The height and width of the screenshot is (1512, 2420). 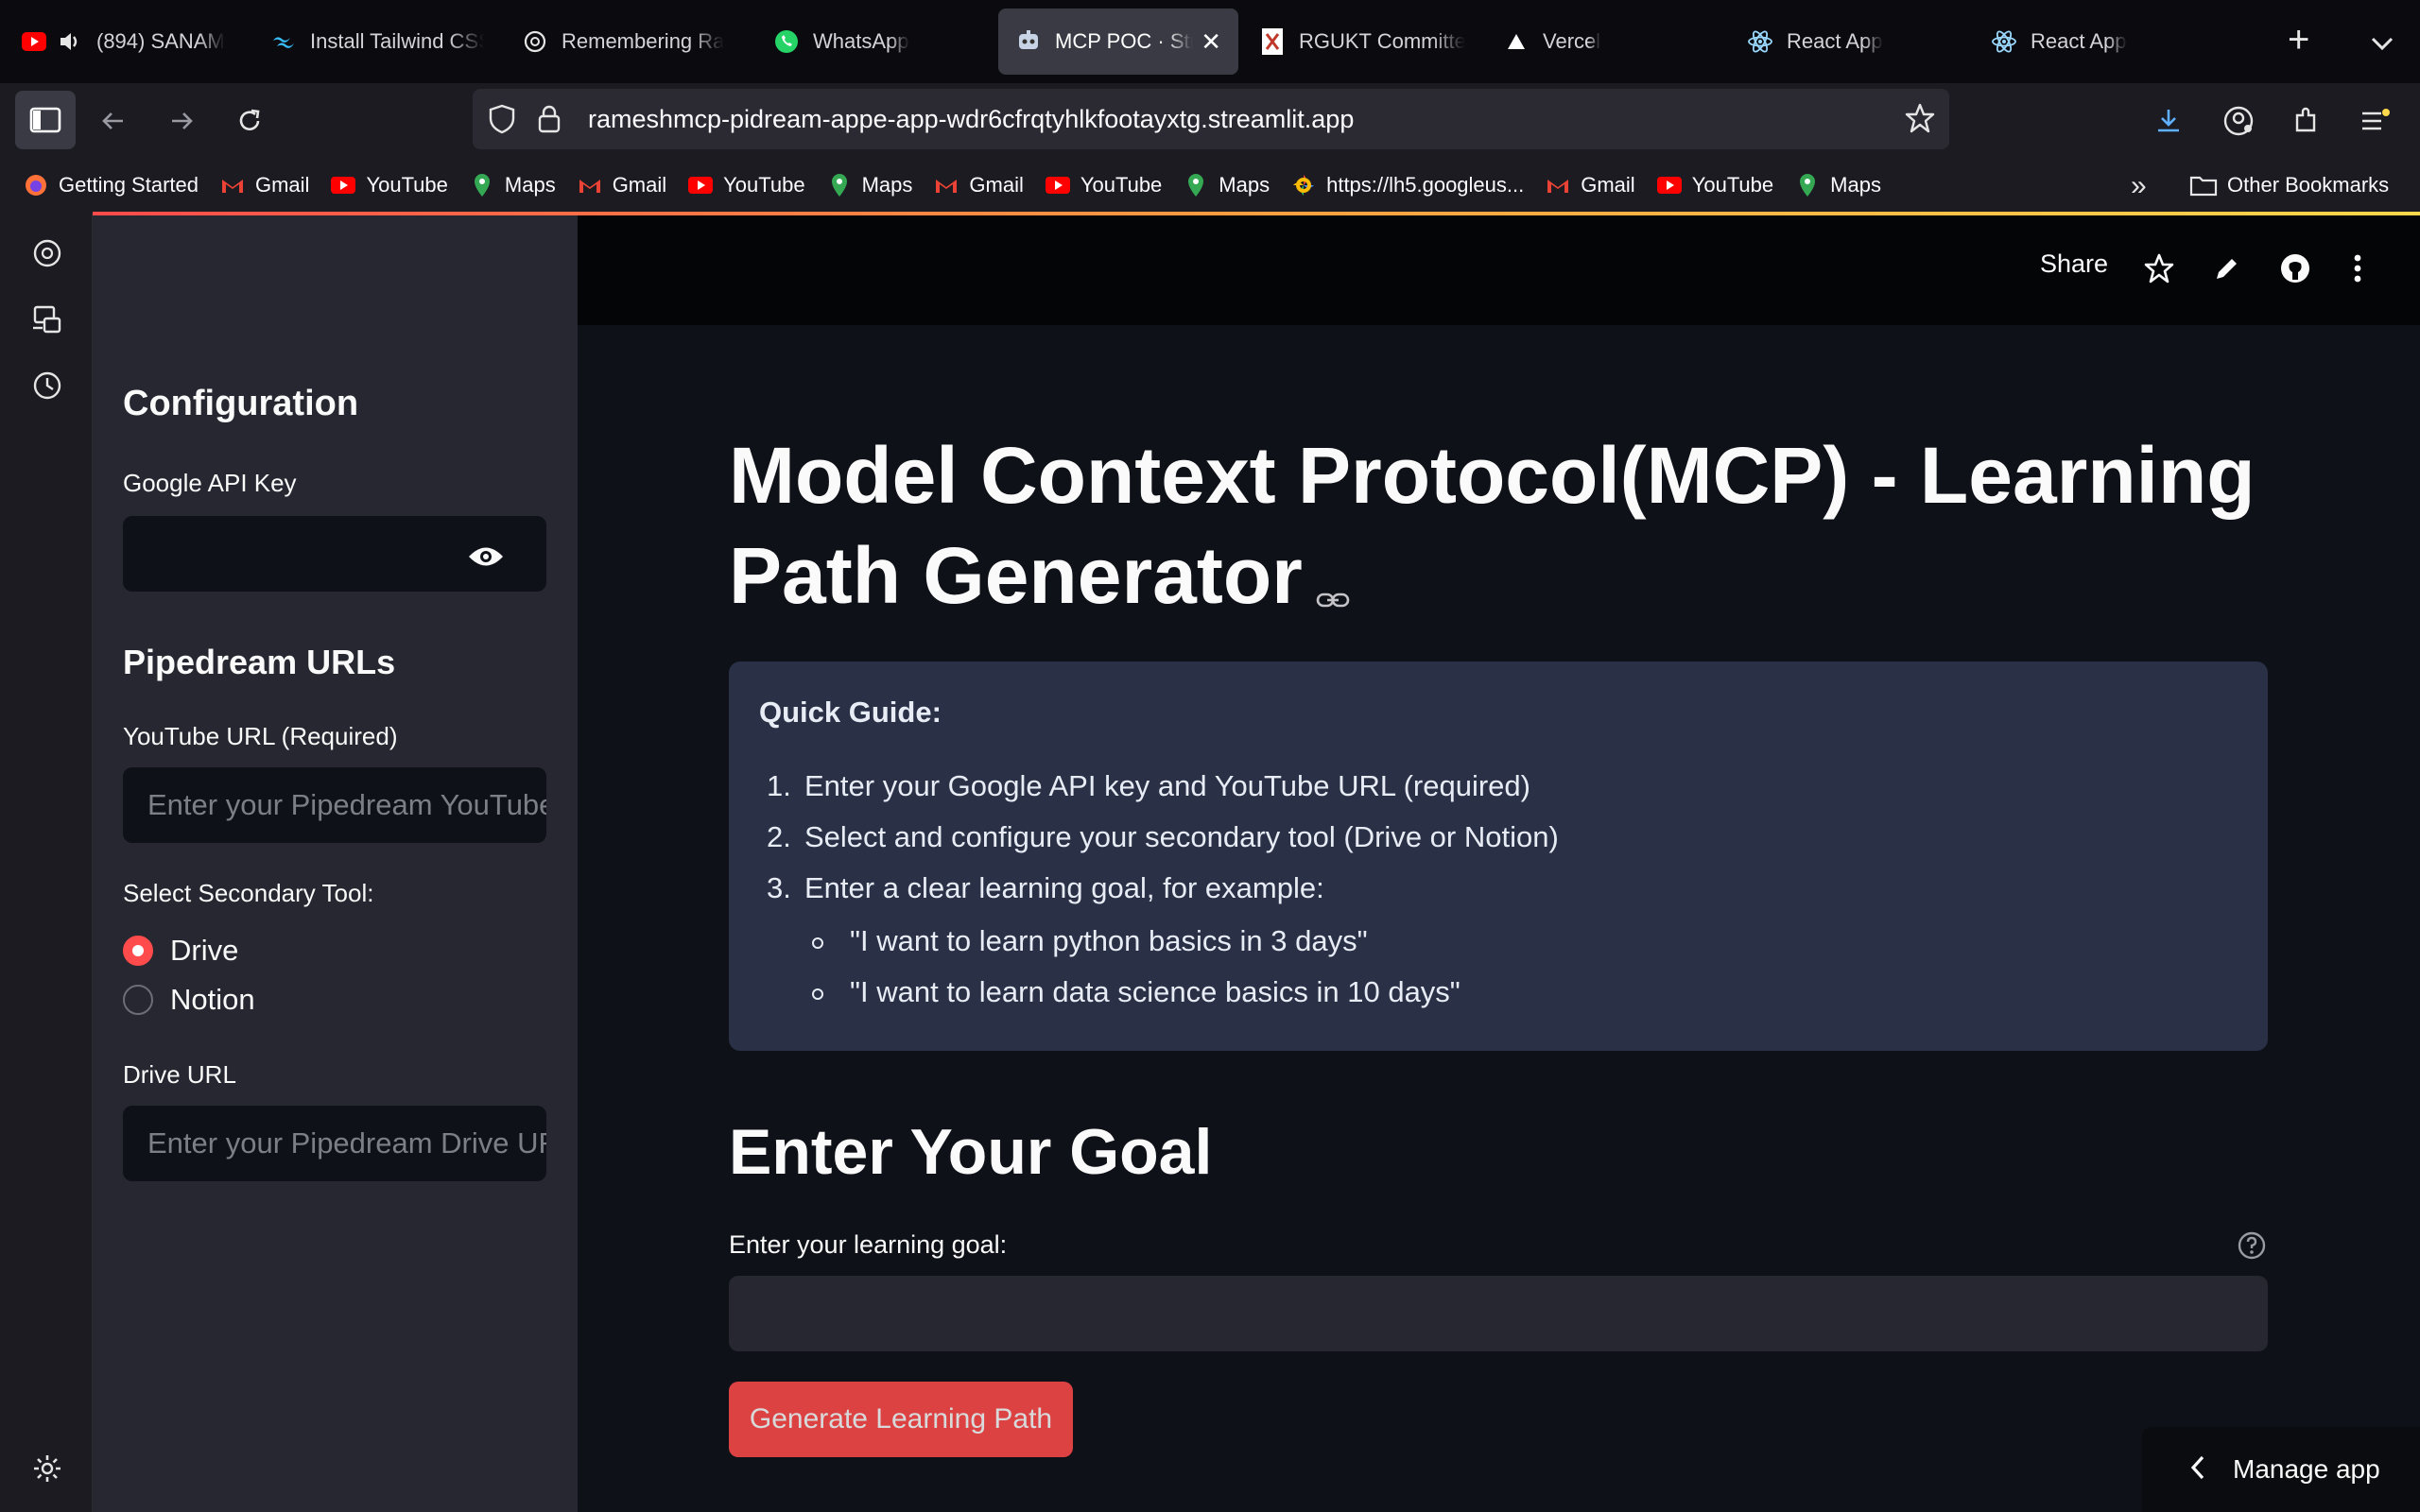 What do you see at coordinates (2382, 43) in the screenshot?
I see `list-all-tabs-icon` at bounding box center [2382, 43].